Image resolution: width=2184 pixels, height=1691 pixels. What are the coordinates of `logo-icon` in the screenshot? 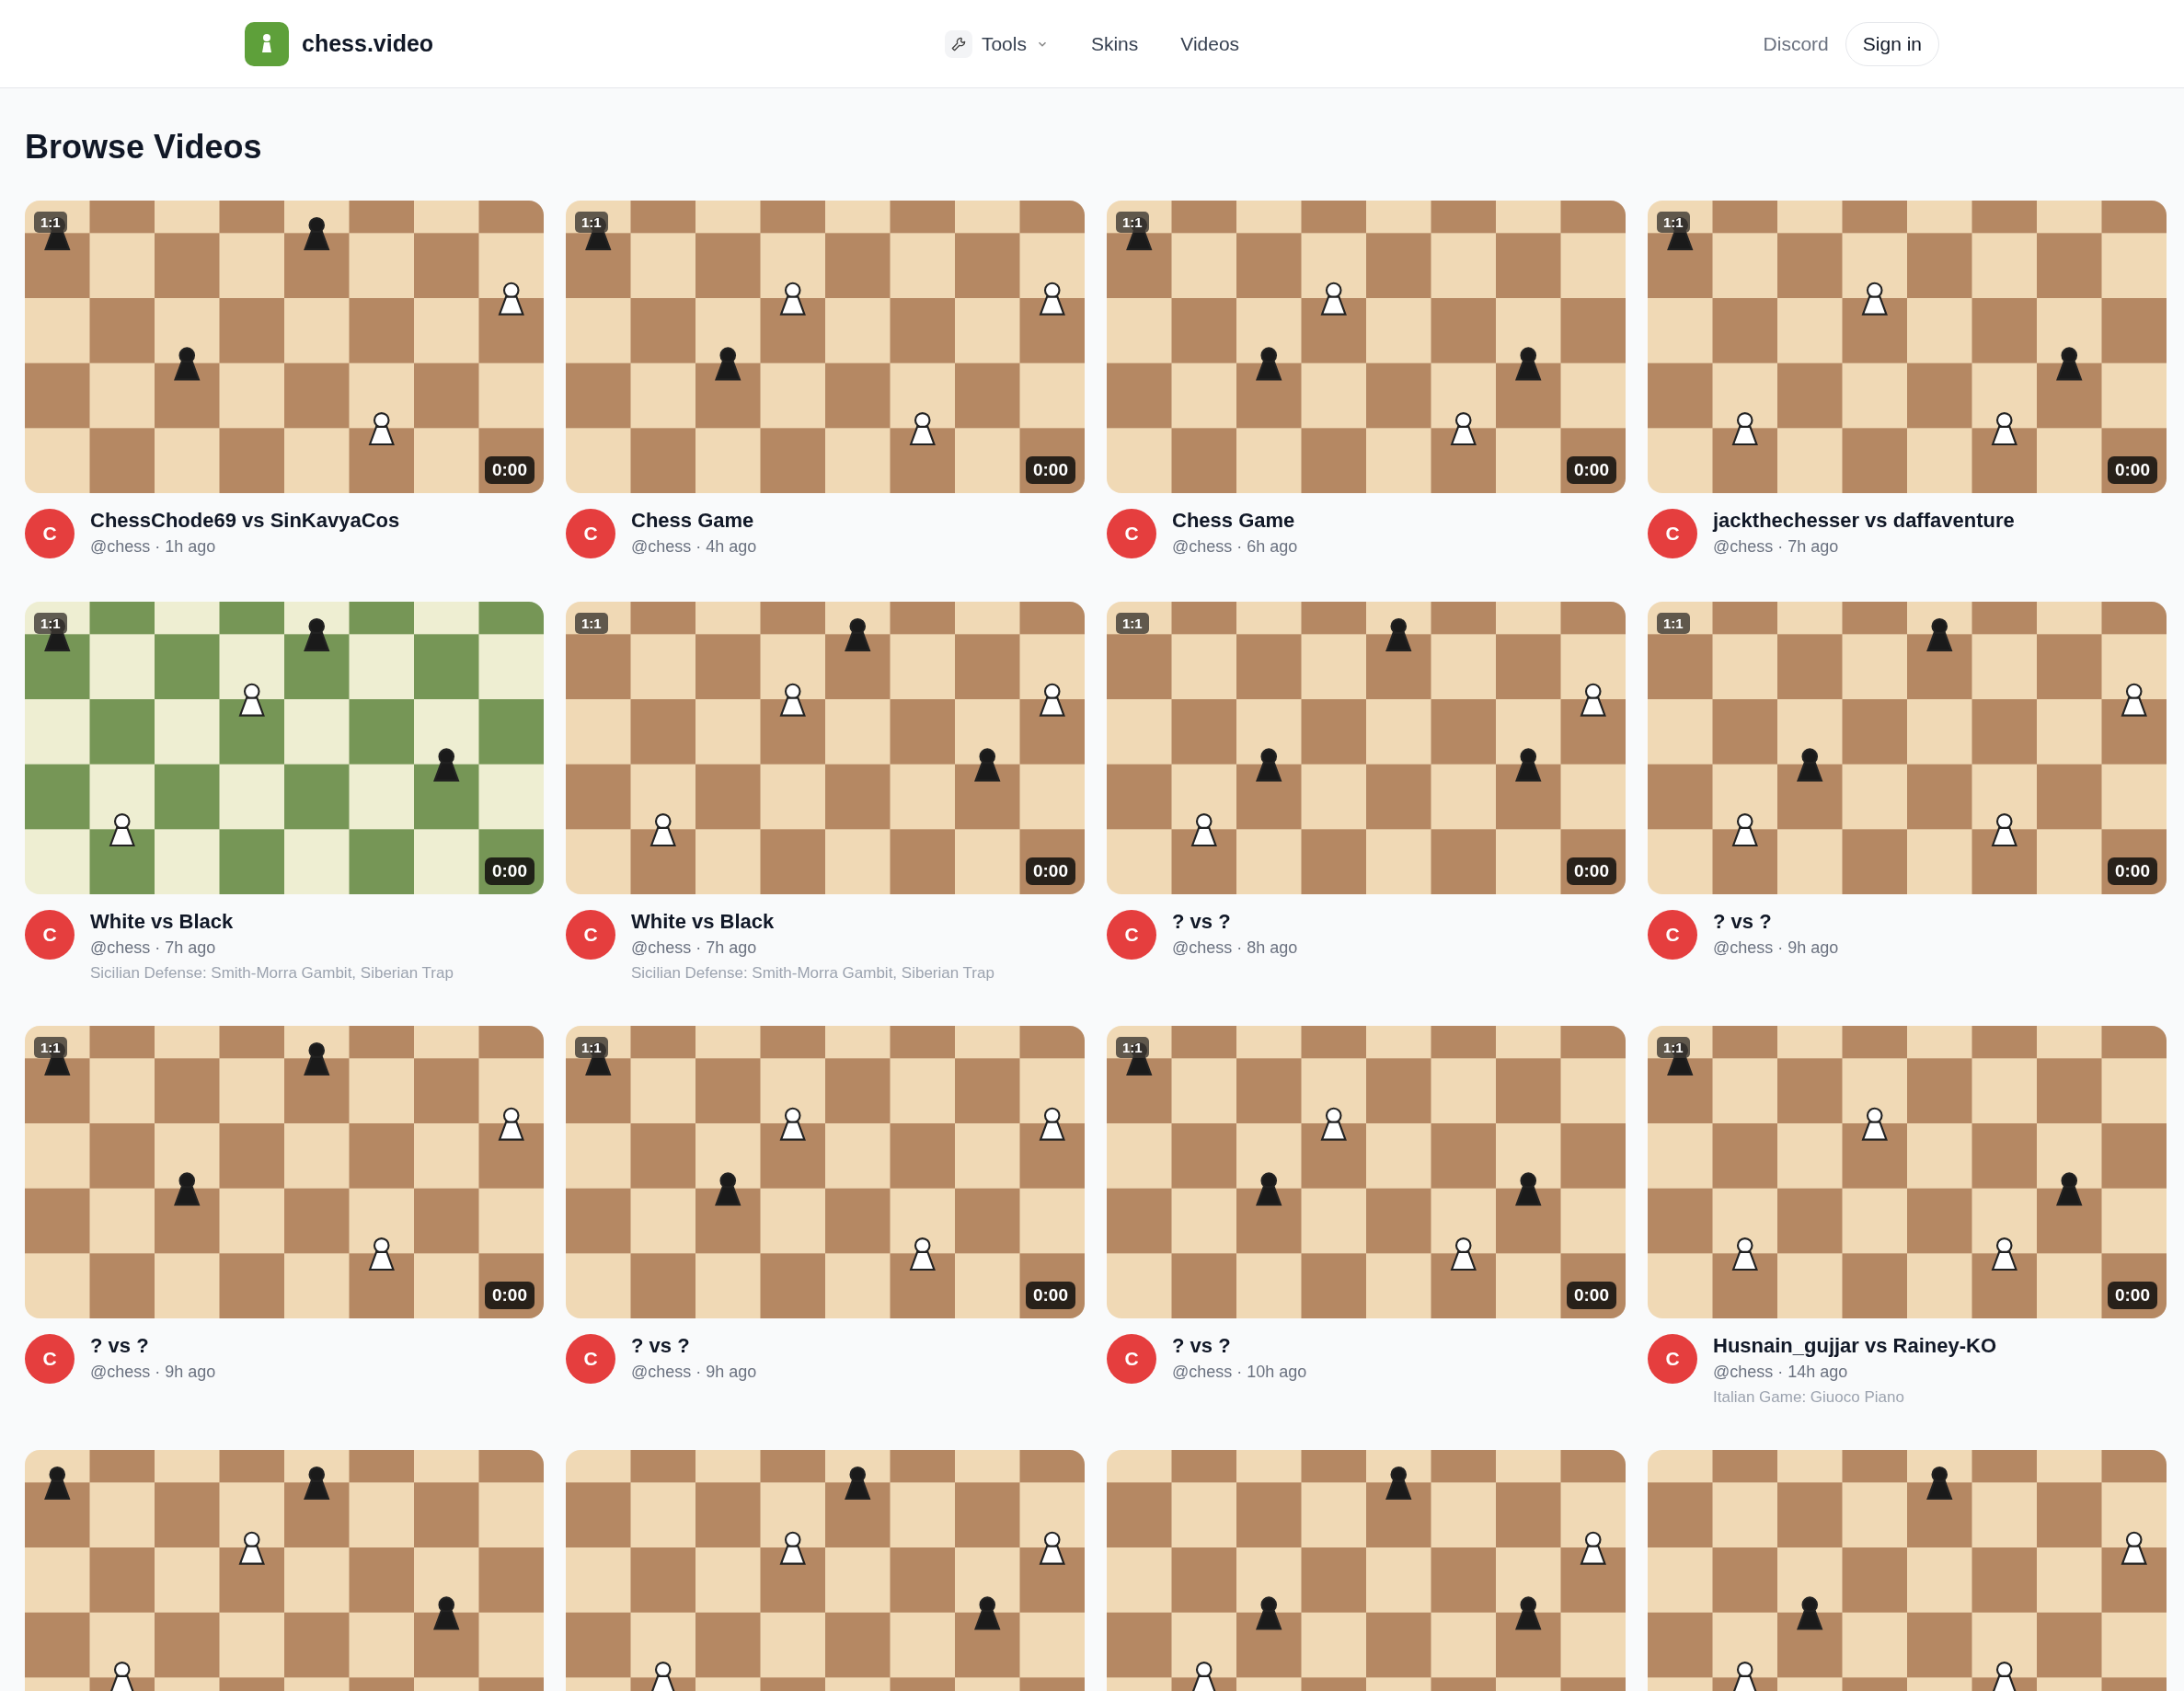 It's located at (267, 43).